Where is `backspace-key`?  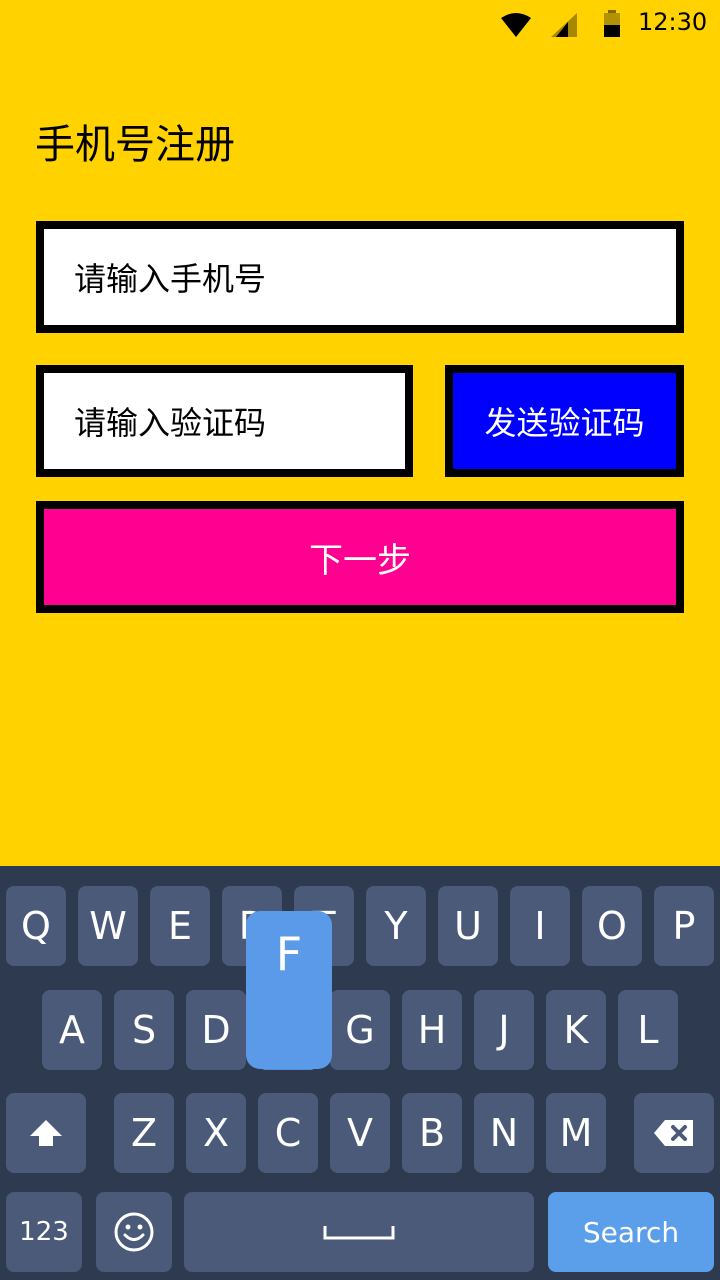 backspace-key is located at coordinates (674, 1133).